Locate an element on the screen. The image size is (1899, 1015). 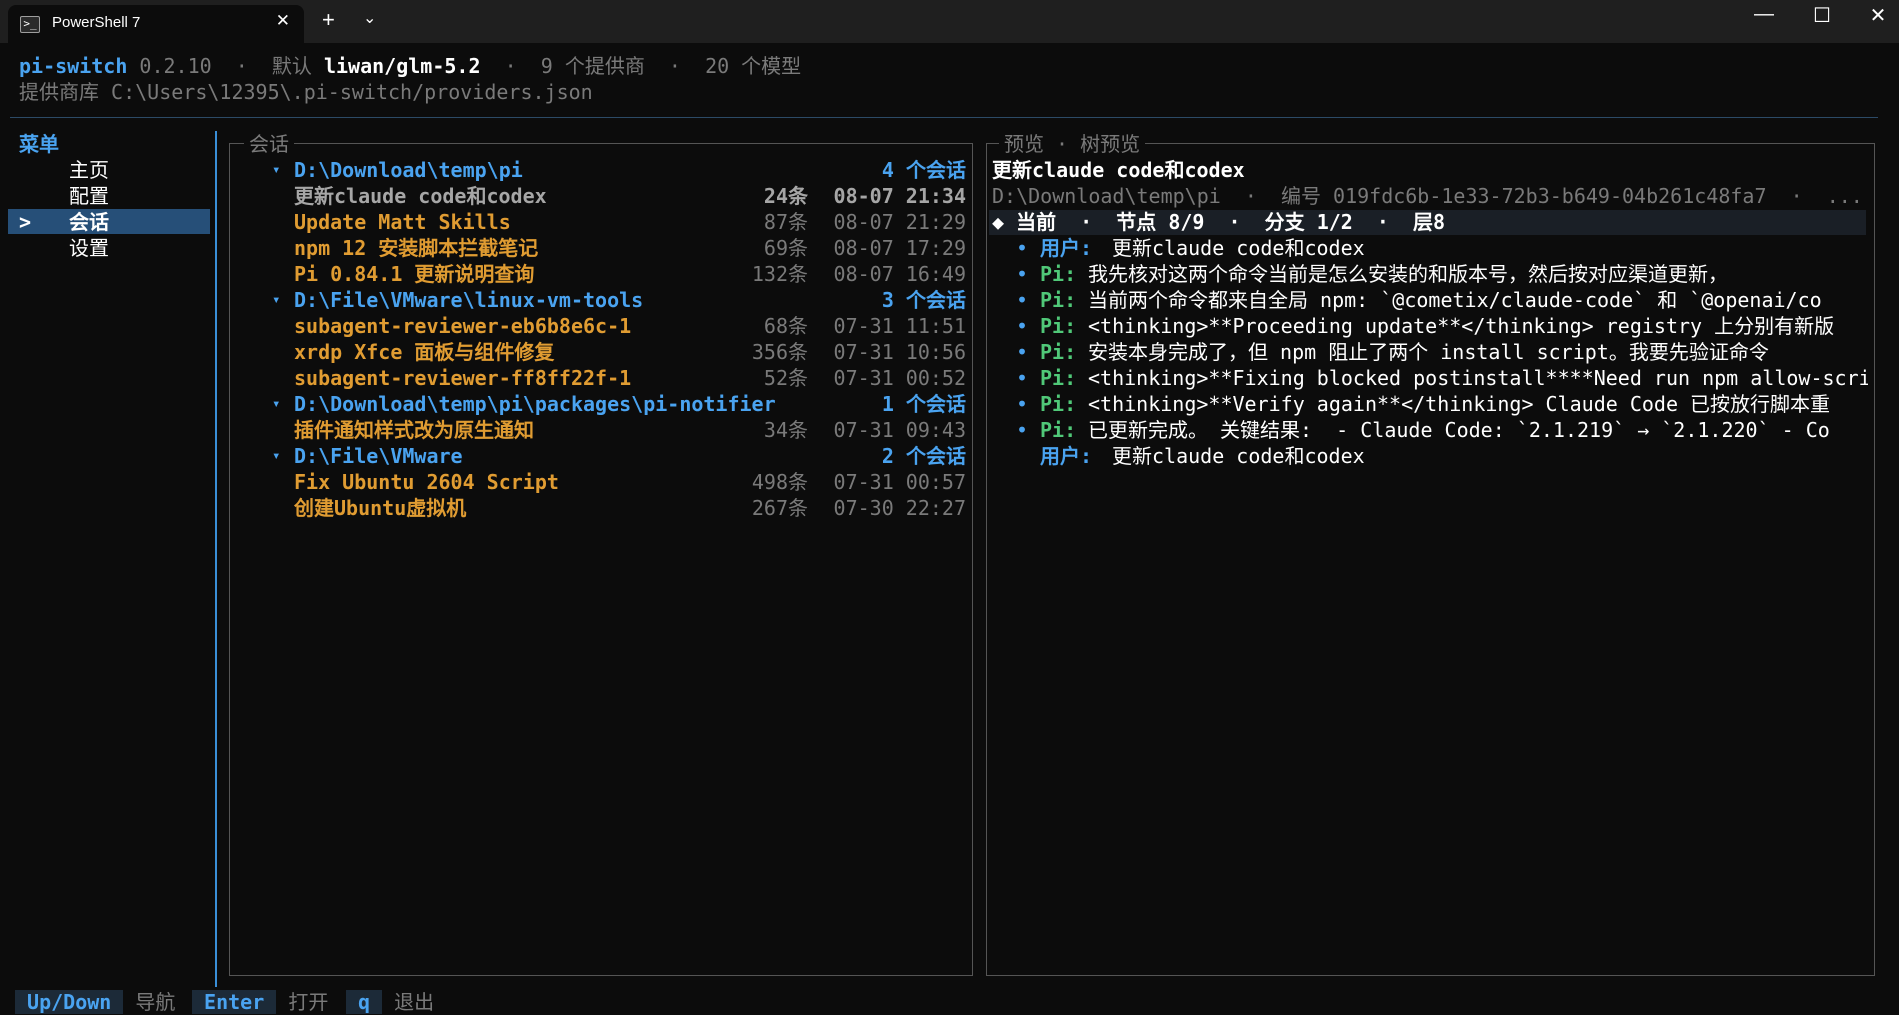
session-row: npm 12 安装脚本拦截笔记 69条 08-07 17:29 is located at coordinates (630, 248).